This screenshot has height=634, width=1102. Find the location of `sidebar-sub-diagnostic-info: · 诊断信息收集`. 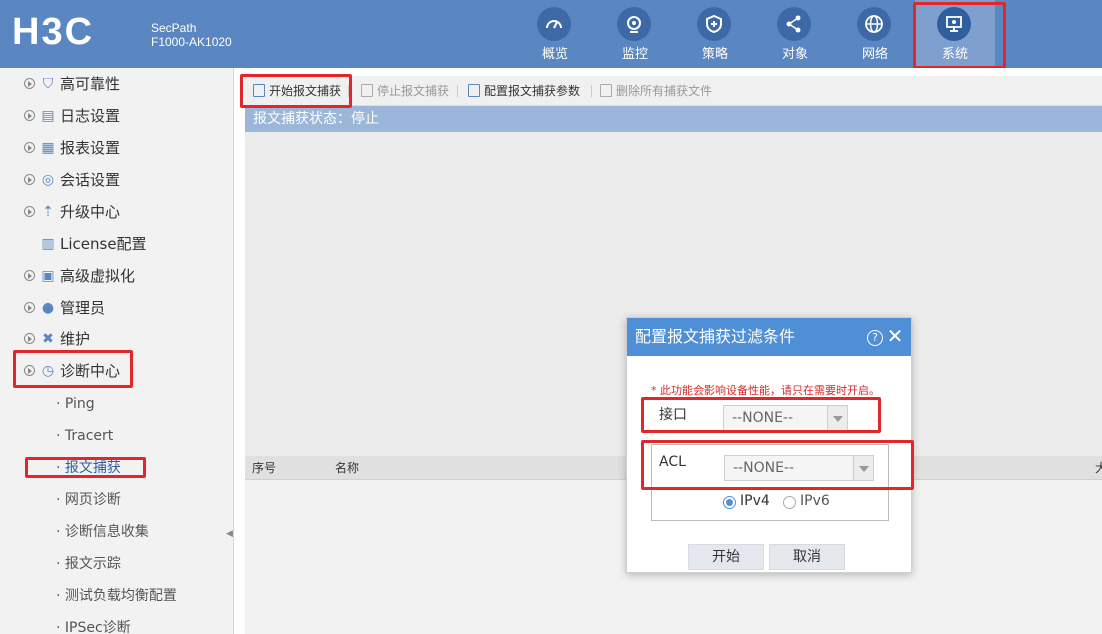

sidebar-sub-diagnostic-info: · 诊断信息收集 is located at coordinates (117, 532).